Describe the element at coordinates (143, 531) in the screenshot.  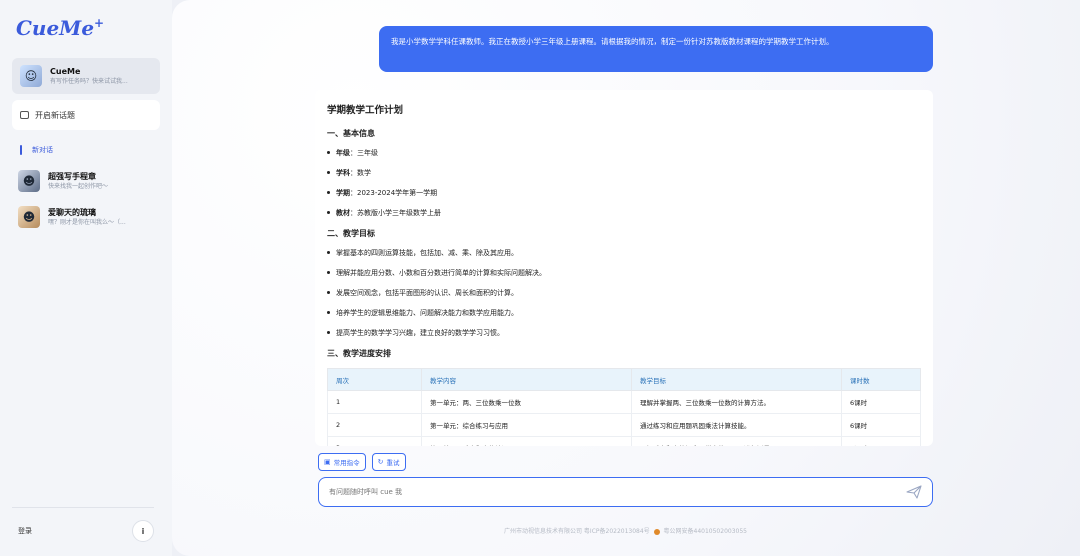
I see `info-icon: i` at that location.